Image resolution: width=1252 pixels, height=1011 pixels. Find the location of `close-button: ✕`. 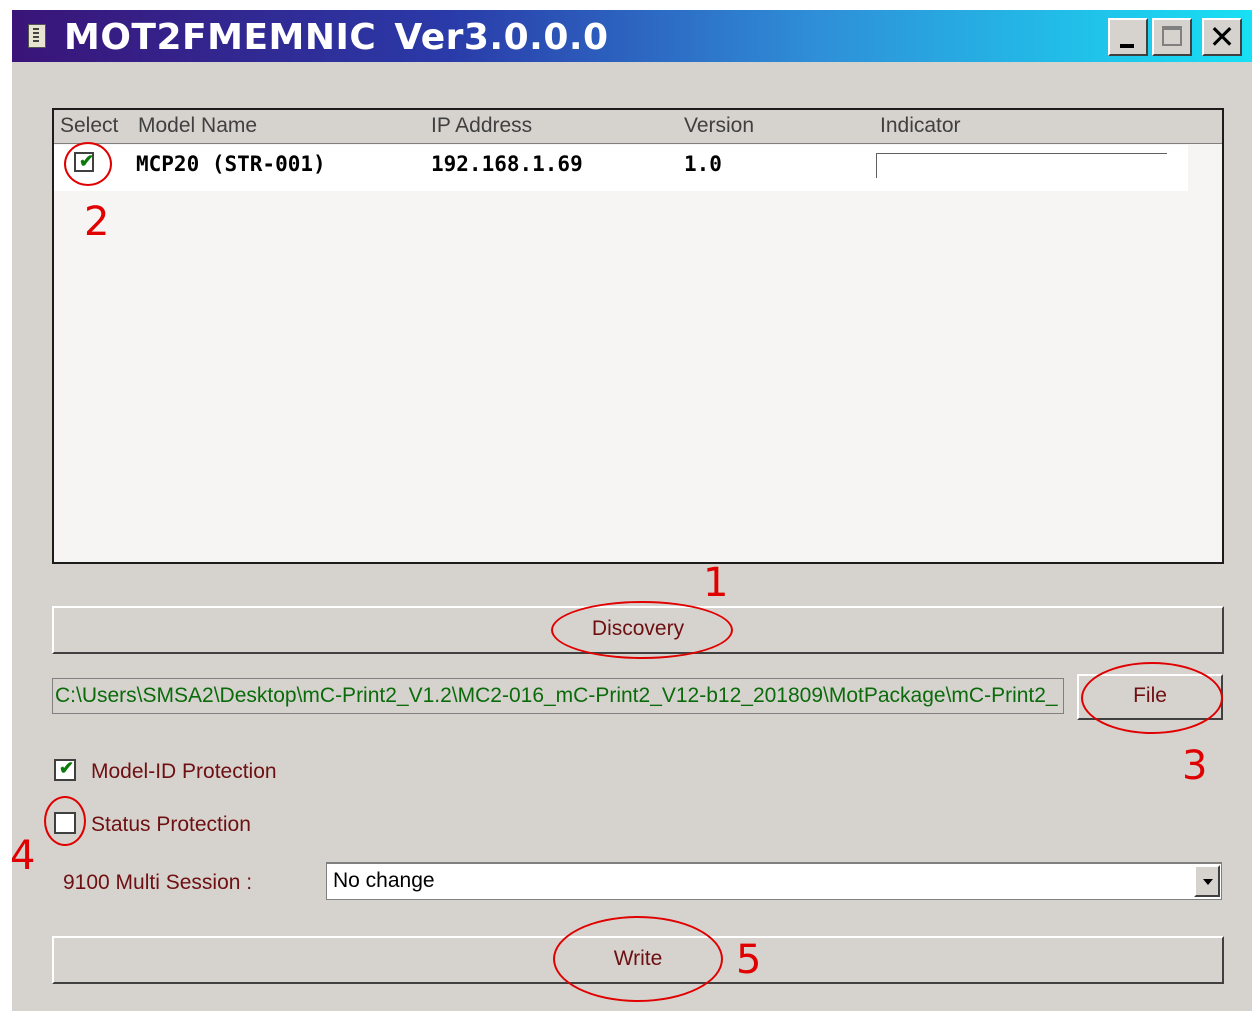

close-button: ✕ is located at coordinates (1222, 37).